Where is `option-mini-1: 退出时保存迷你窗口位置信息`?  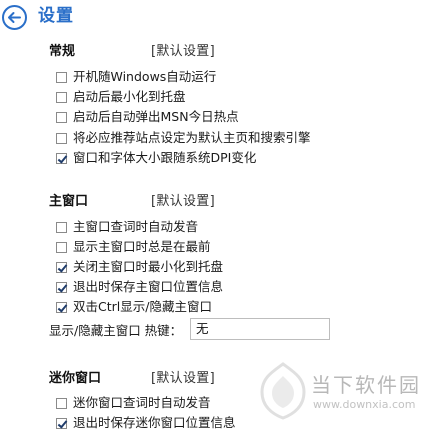 option-mini-1: 退出时保存迷你窗口位置信息 is located at coordinates (146, 423).